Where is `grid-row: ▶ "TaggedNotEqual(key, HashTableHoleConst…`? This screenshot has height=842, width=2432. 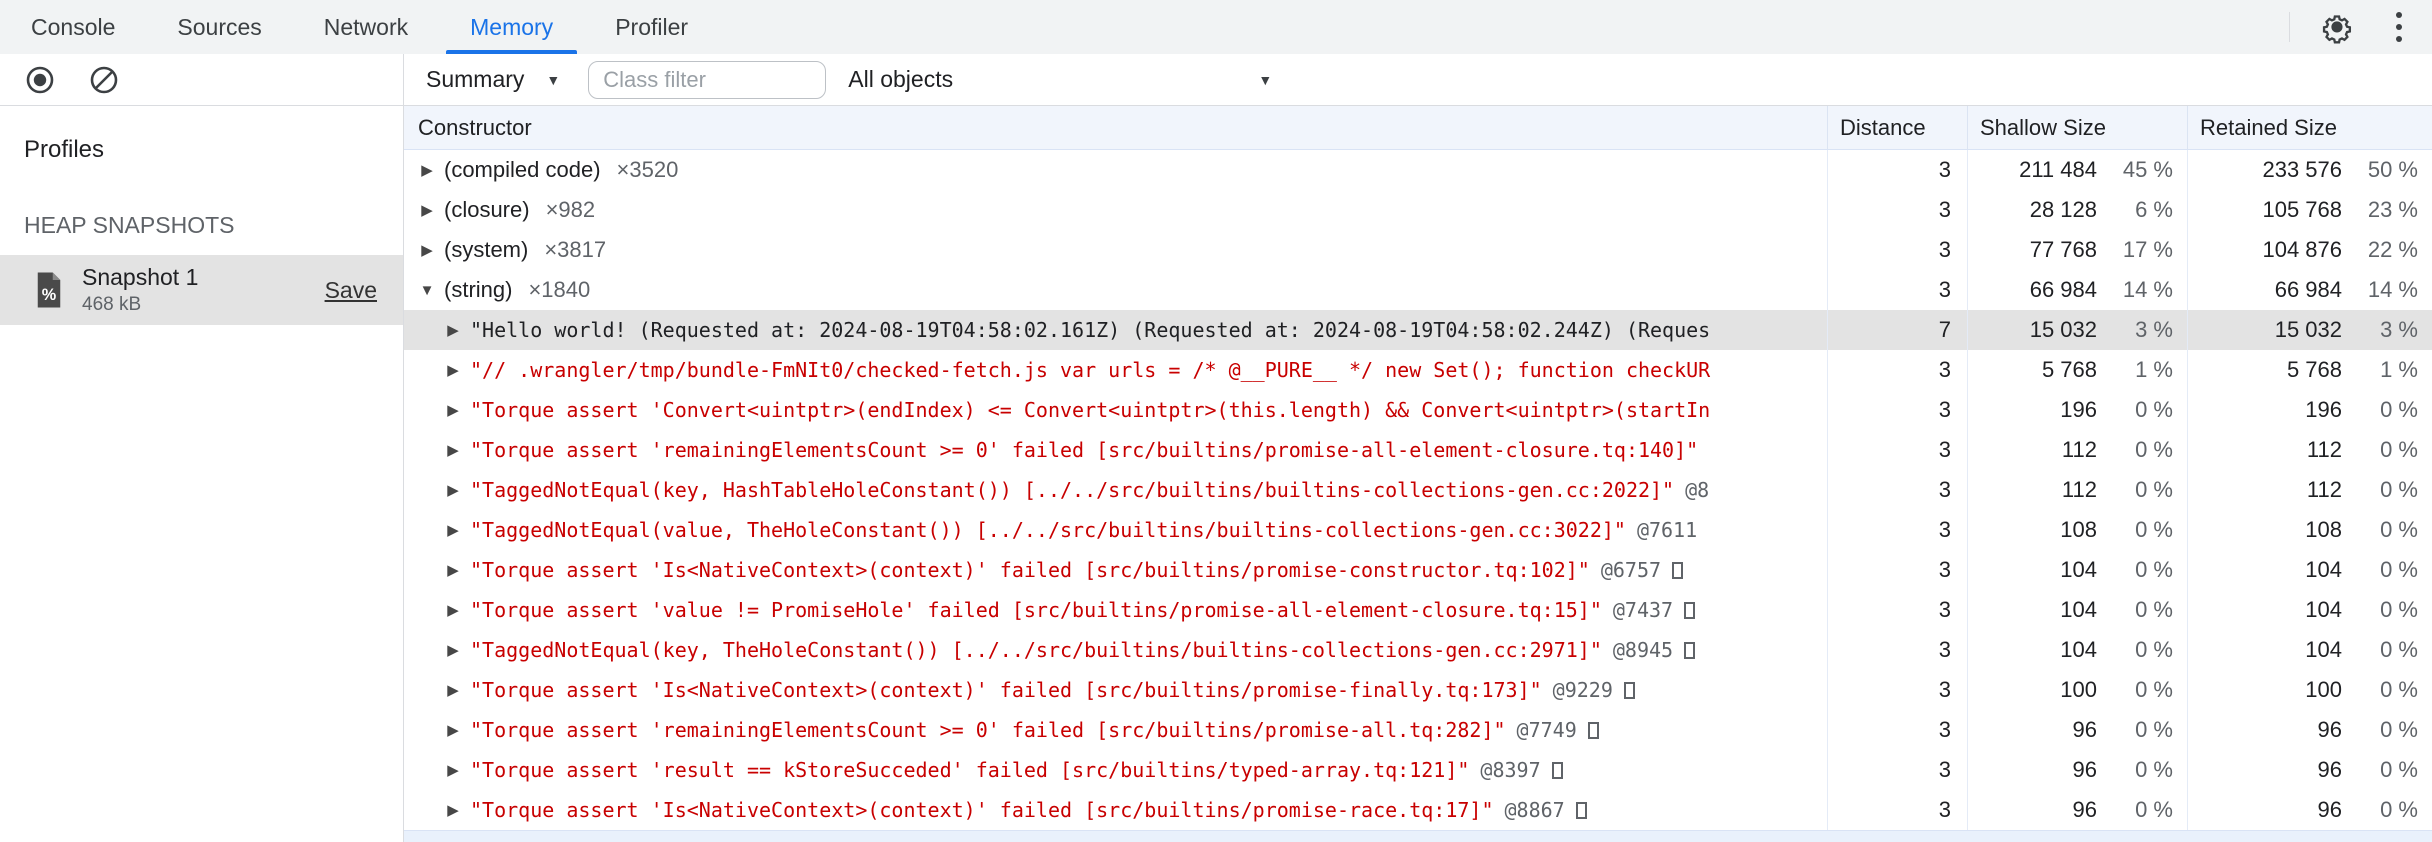 grid-row: ▶ "TaggedNotEqual(key, HashTableHoleConst… is located at coordinates (1418, 490).